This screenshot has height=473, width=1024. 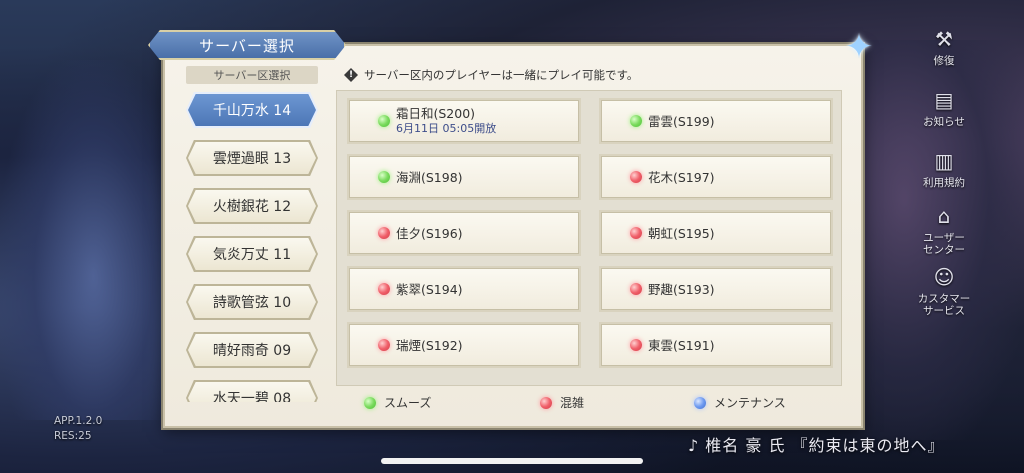 I want to click on server-group-label: 詩歌管弦 10, so click(x=252, y=302).